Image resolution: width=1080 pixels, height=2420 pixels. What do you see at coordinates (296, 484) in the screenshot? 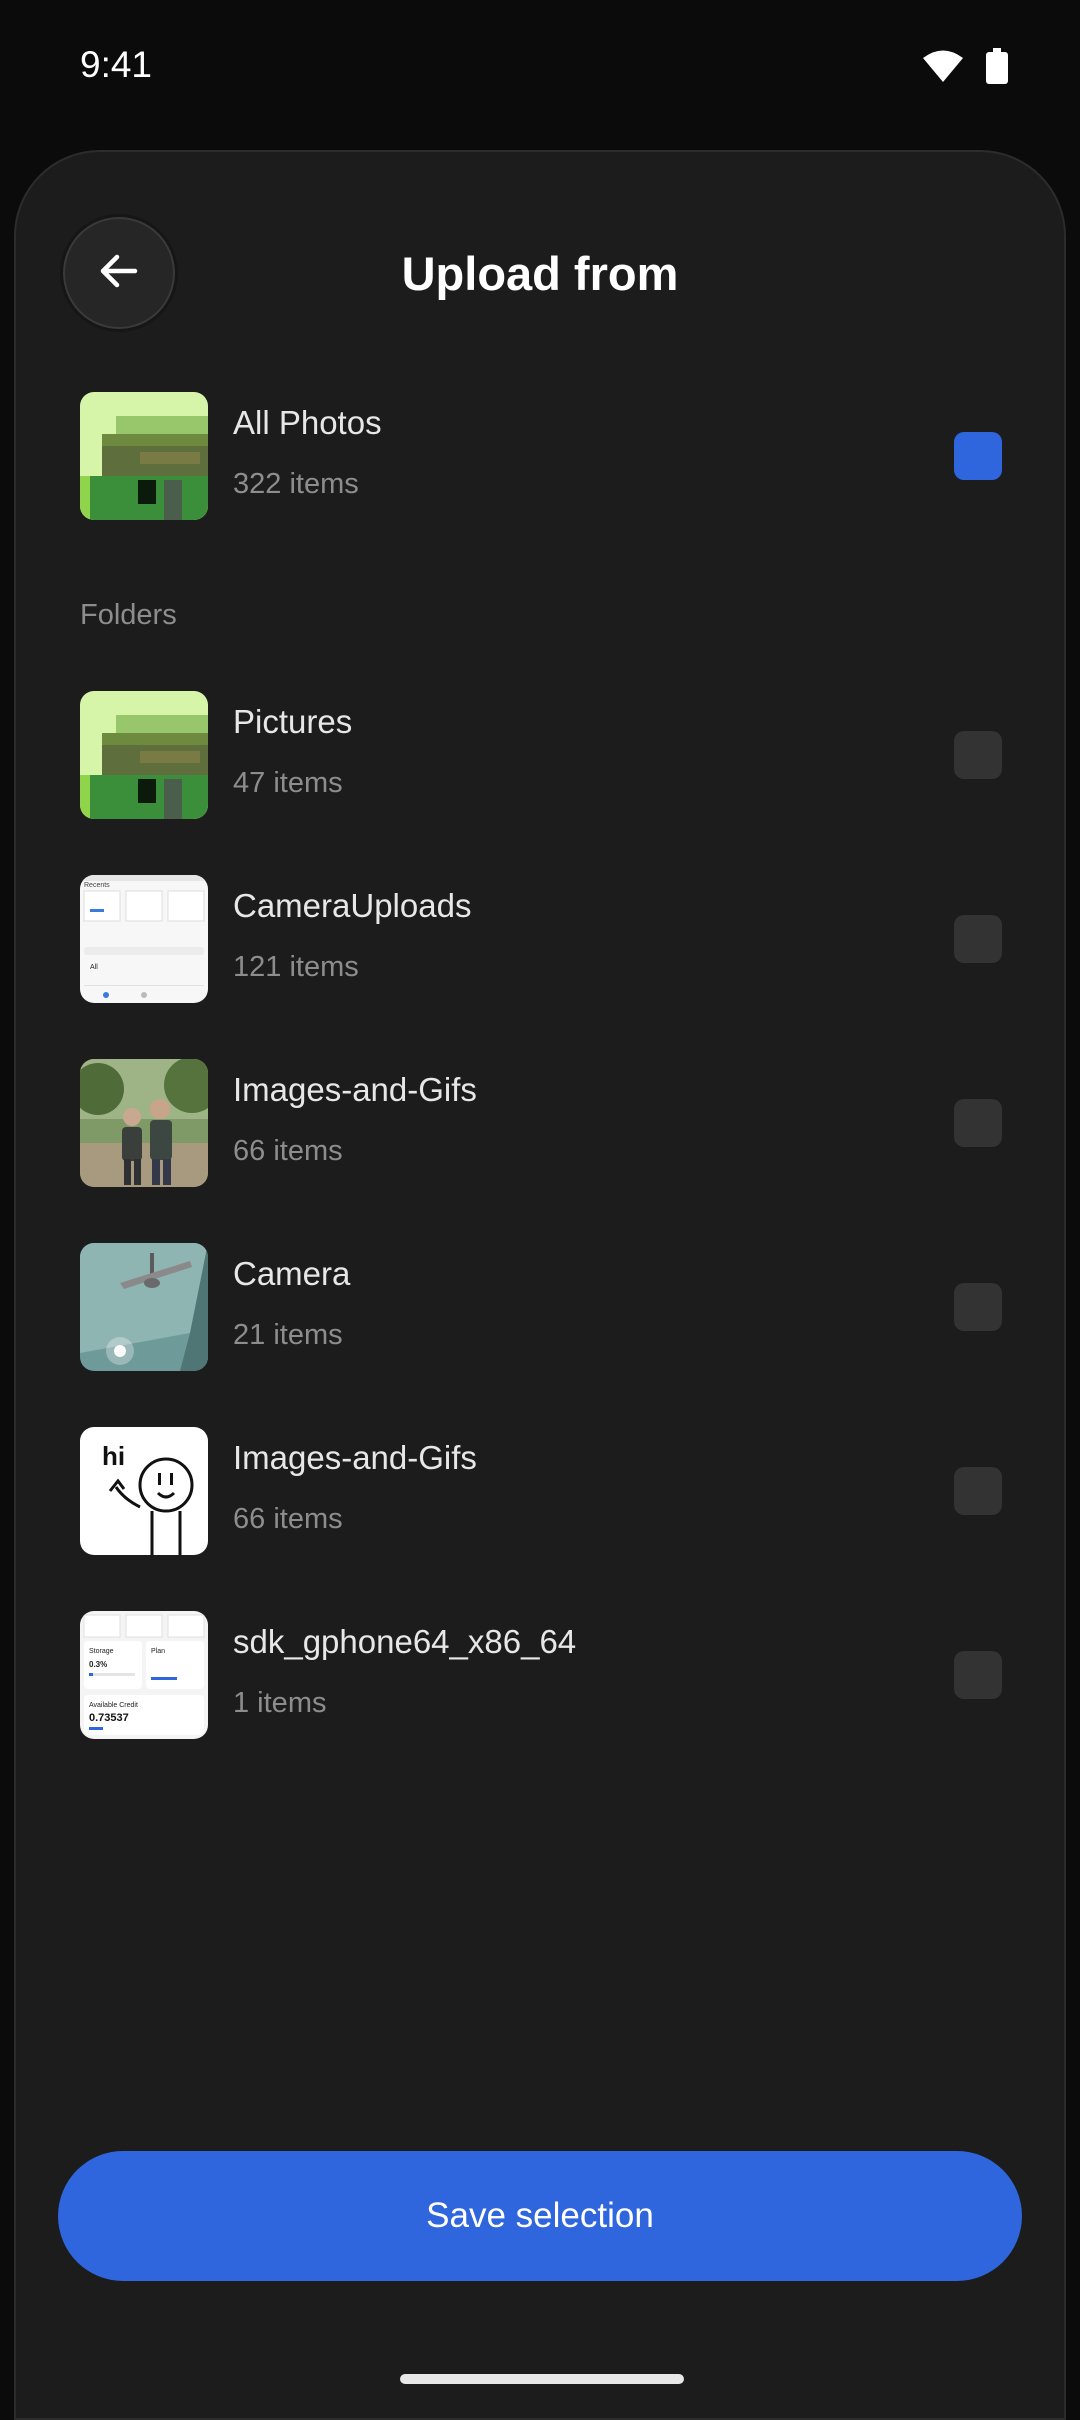
I see `row-count: 322 items` at bounding box center [296, 484].